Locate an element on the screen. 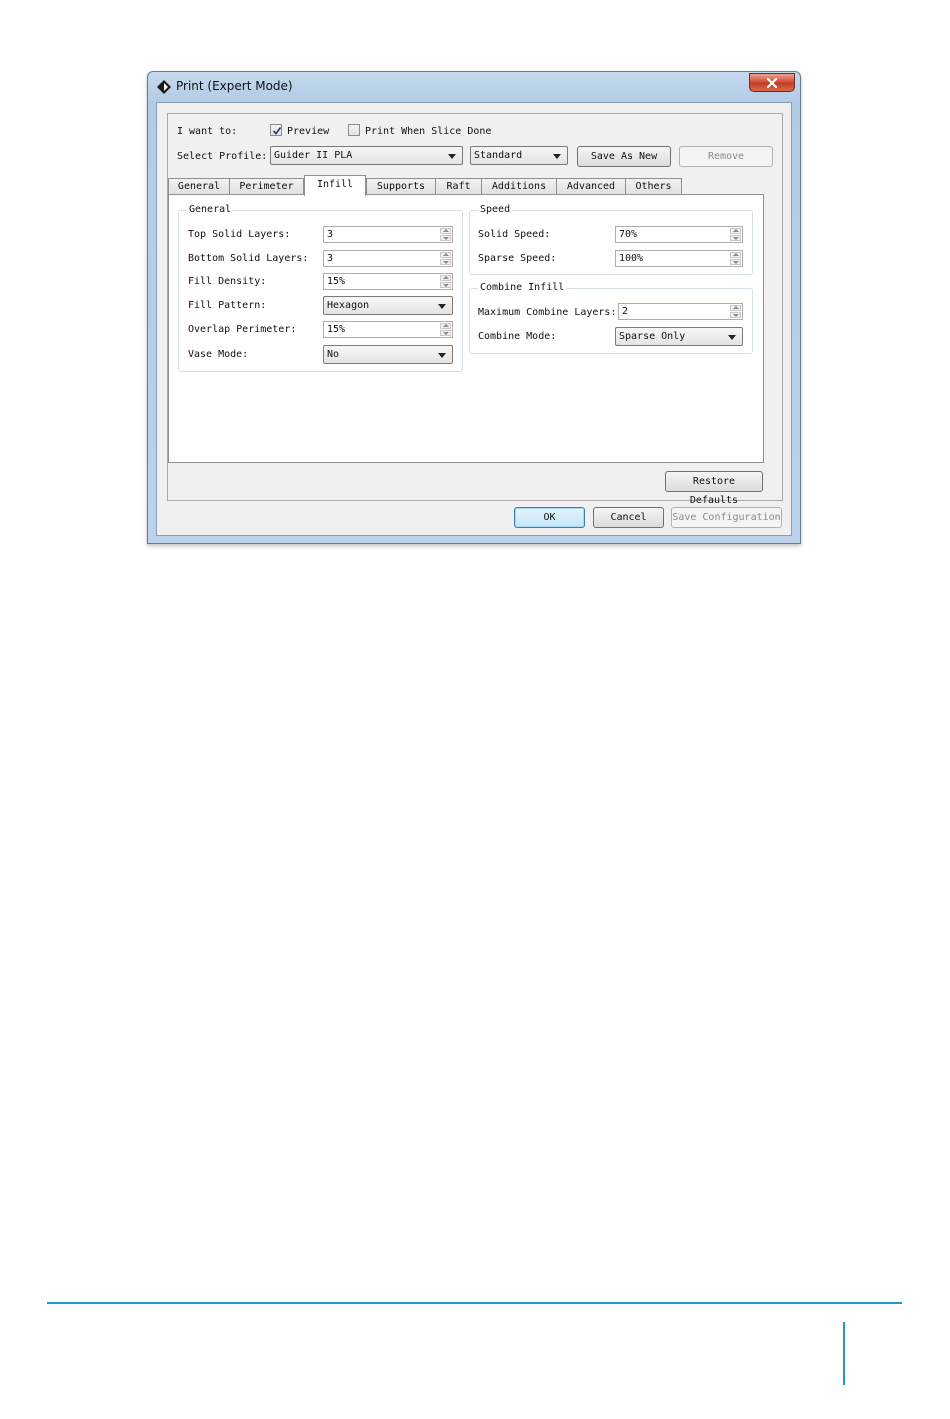 The image size is (950, 1419). bottom-solid-layers-stepper: 3 is located at coordinates (388, 258).